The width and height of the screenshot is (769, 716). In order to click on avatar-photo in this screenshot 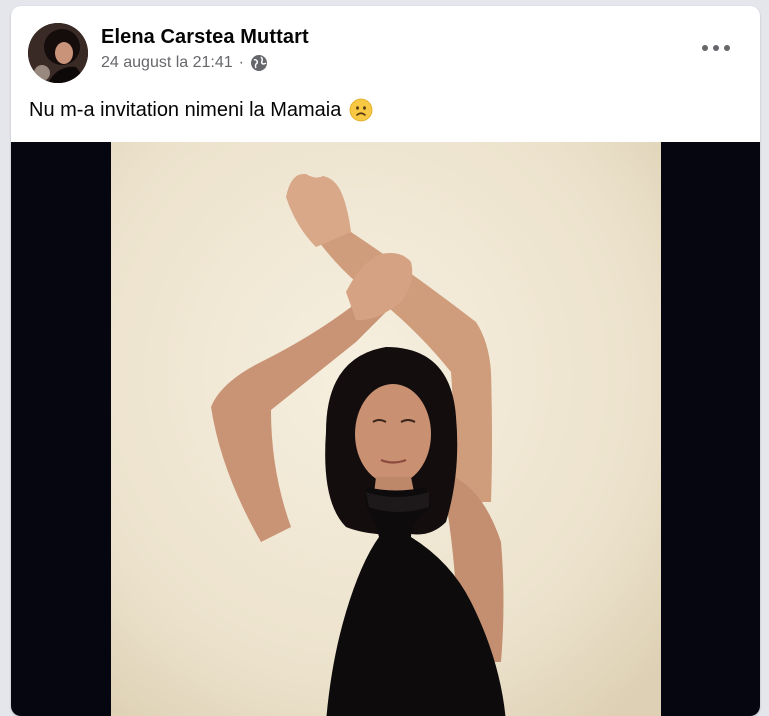, I will do `click(58, 53)`.